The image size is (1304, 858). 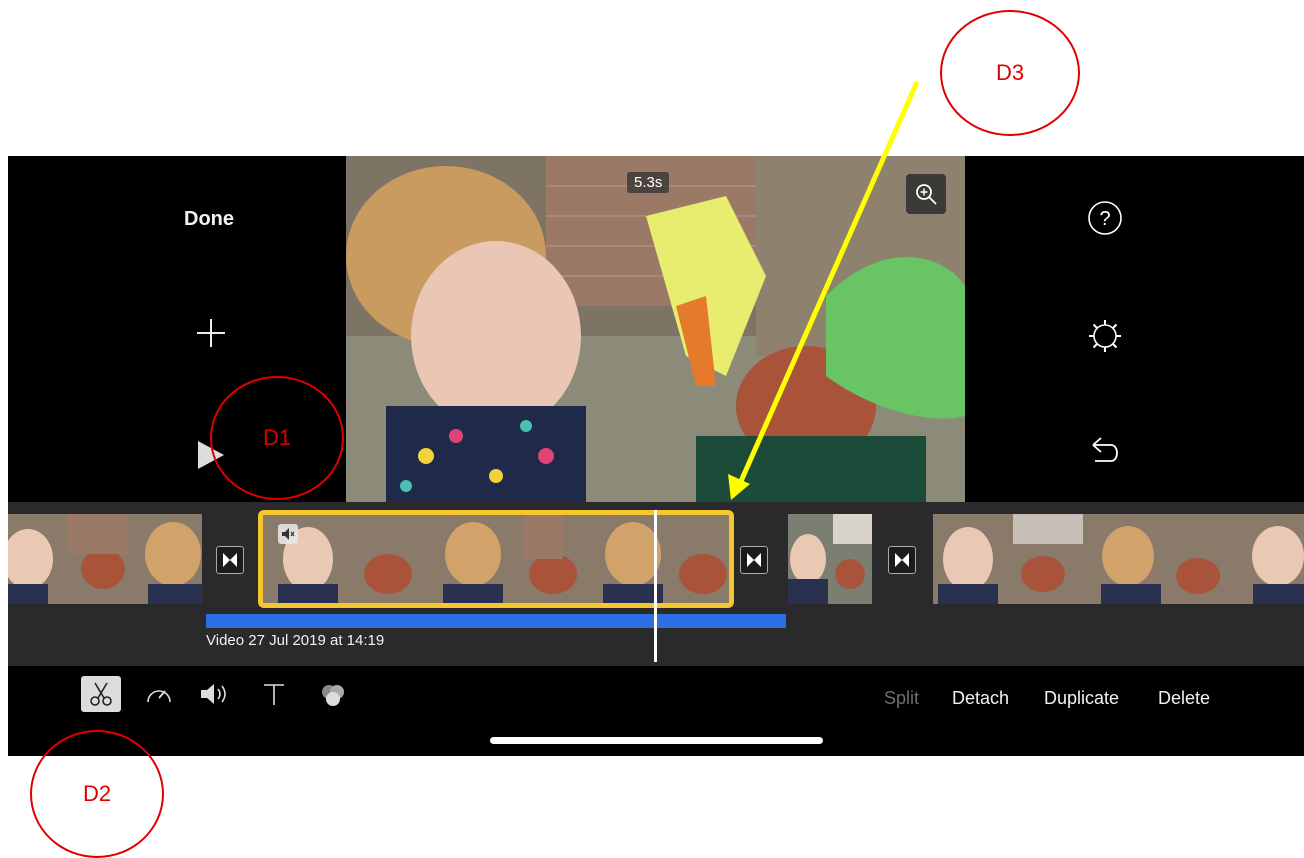 What do you see at coordinates (1081, 698) in the screenshot?
I see `duplicate-button: Duplicate` at bounding box center [1081, 698].